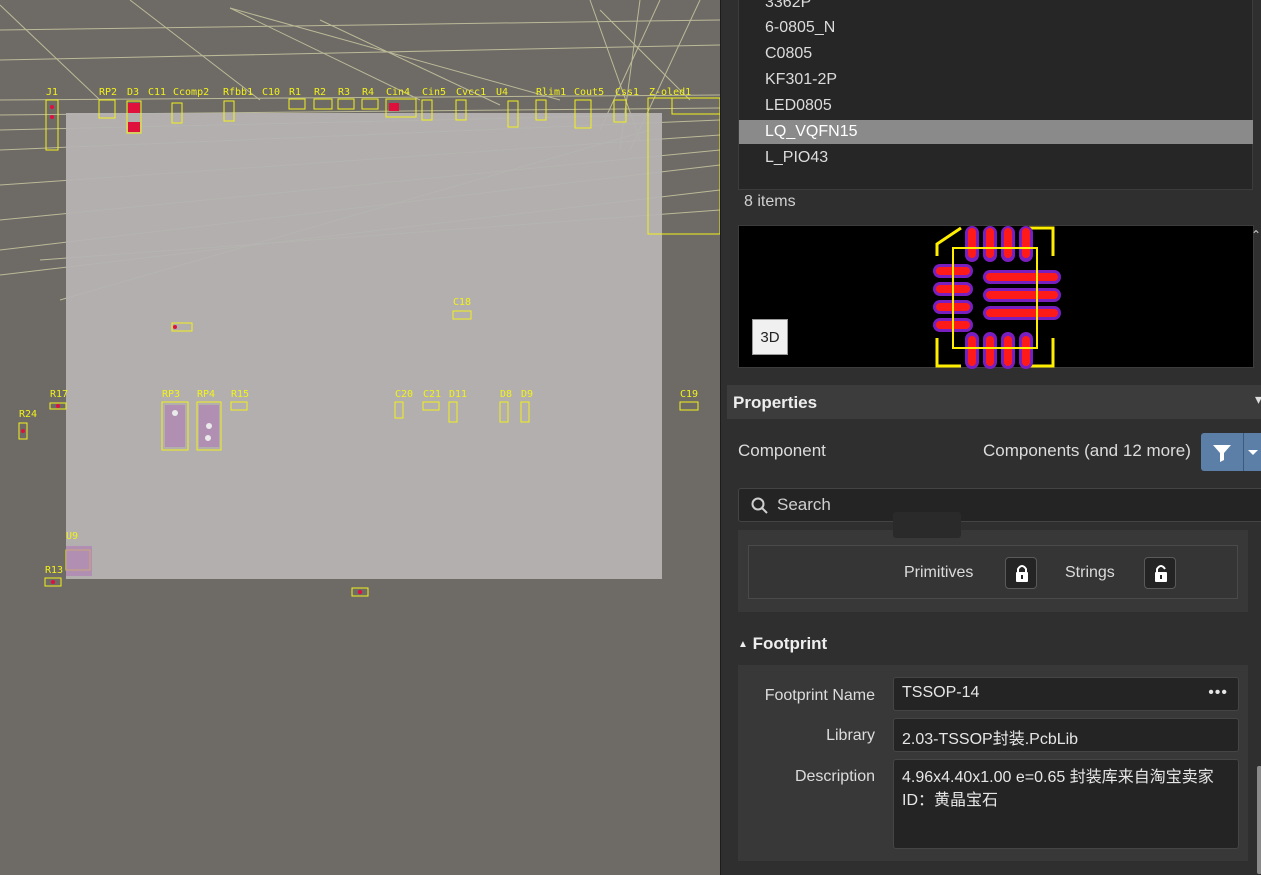 This screenshot has height=875, width=1261. I want to click on footprint-name-value: TSSOP-14, so click(941, 692).